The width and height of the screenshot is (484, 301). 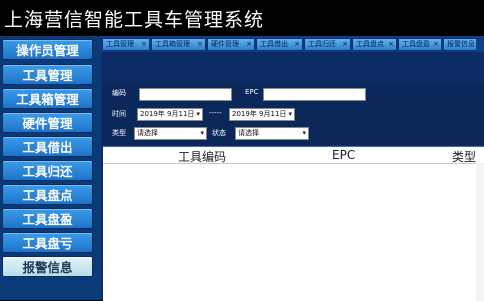 I want to click on column-header-epc: EPC, so click(x=343, y=155).